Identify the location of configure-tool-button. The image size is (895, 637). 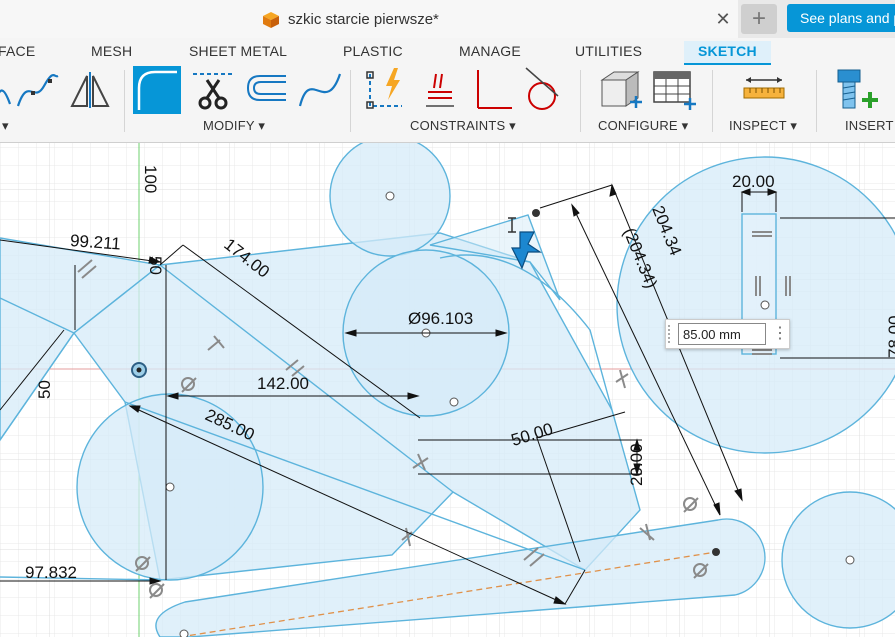
(620, 90).